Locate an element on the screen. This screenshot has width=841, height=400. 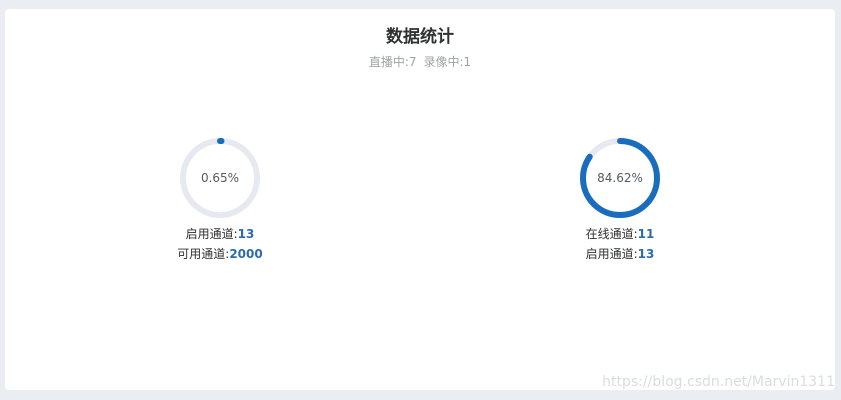
online-channel-stat: 84.62% 在线通道:11 启用通道:13 is located at coordinates (620, 200).